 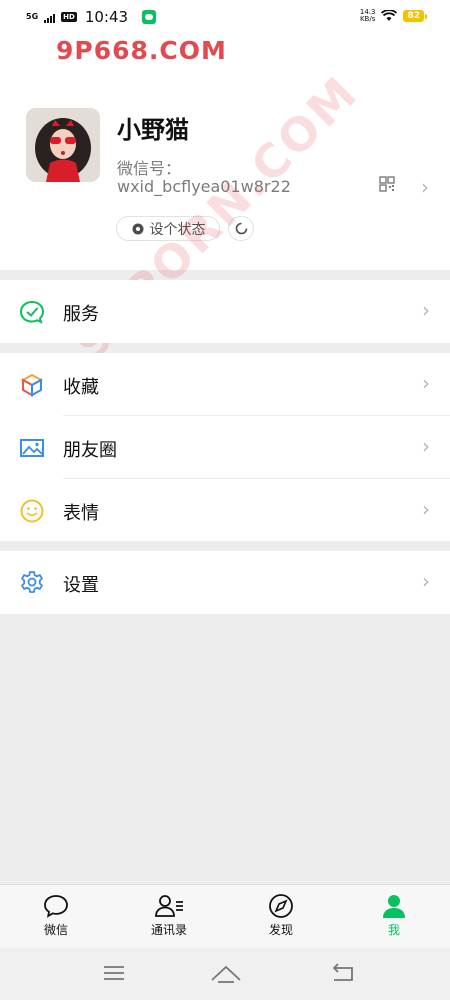 What do you see at coordinates (81, 513) in the screenshot?
I see `menu-item-stickers-label: 表情` at bounding box center [81, 513].